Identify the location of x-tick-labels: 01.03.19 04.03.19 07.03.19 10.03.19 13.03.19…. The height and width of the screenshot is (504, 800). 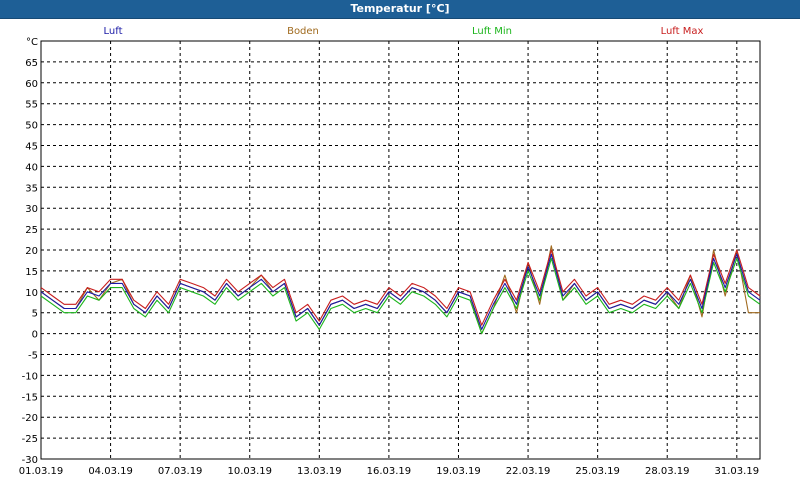
(389, 471).